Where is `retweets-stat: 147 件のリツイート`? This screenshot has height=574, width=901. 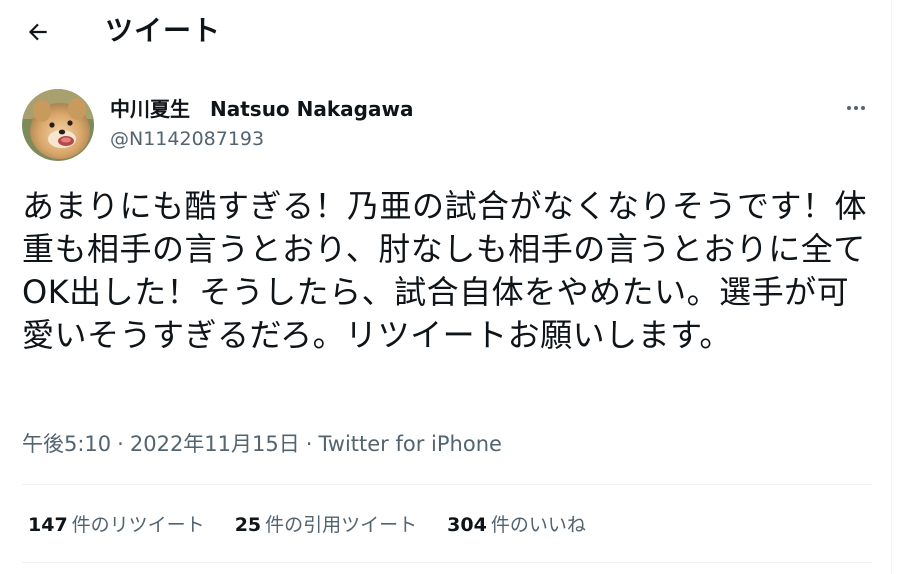
retweets-stat: 147 件のリツイート is located at coordinates (116, 525).